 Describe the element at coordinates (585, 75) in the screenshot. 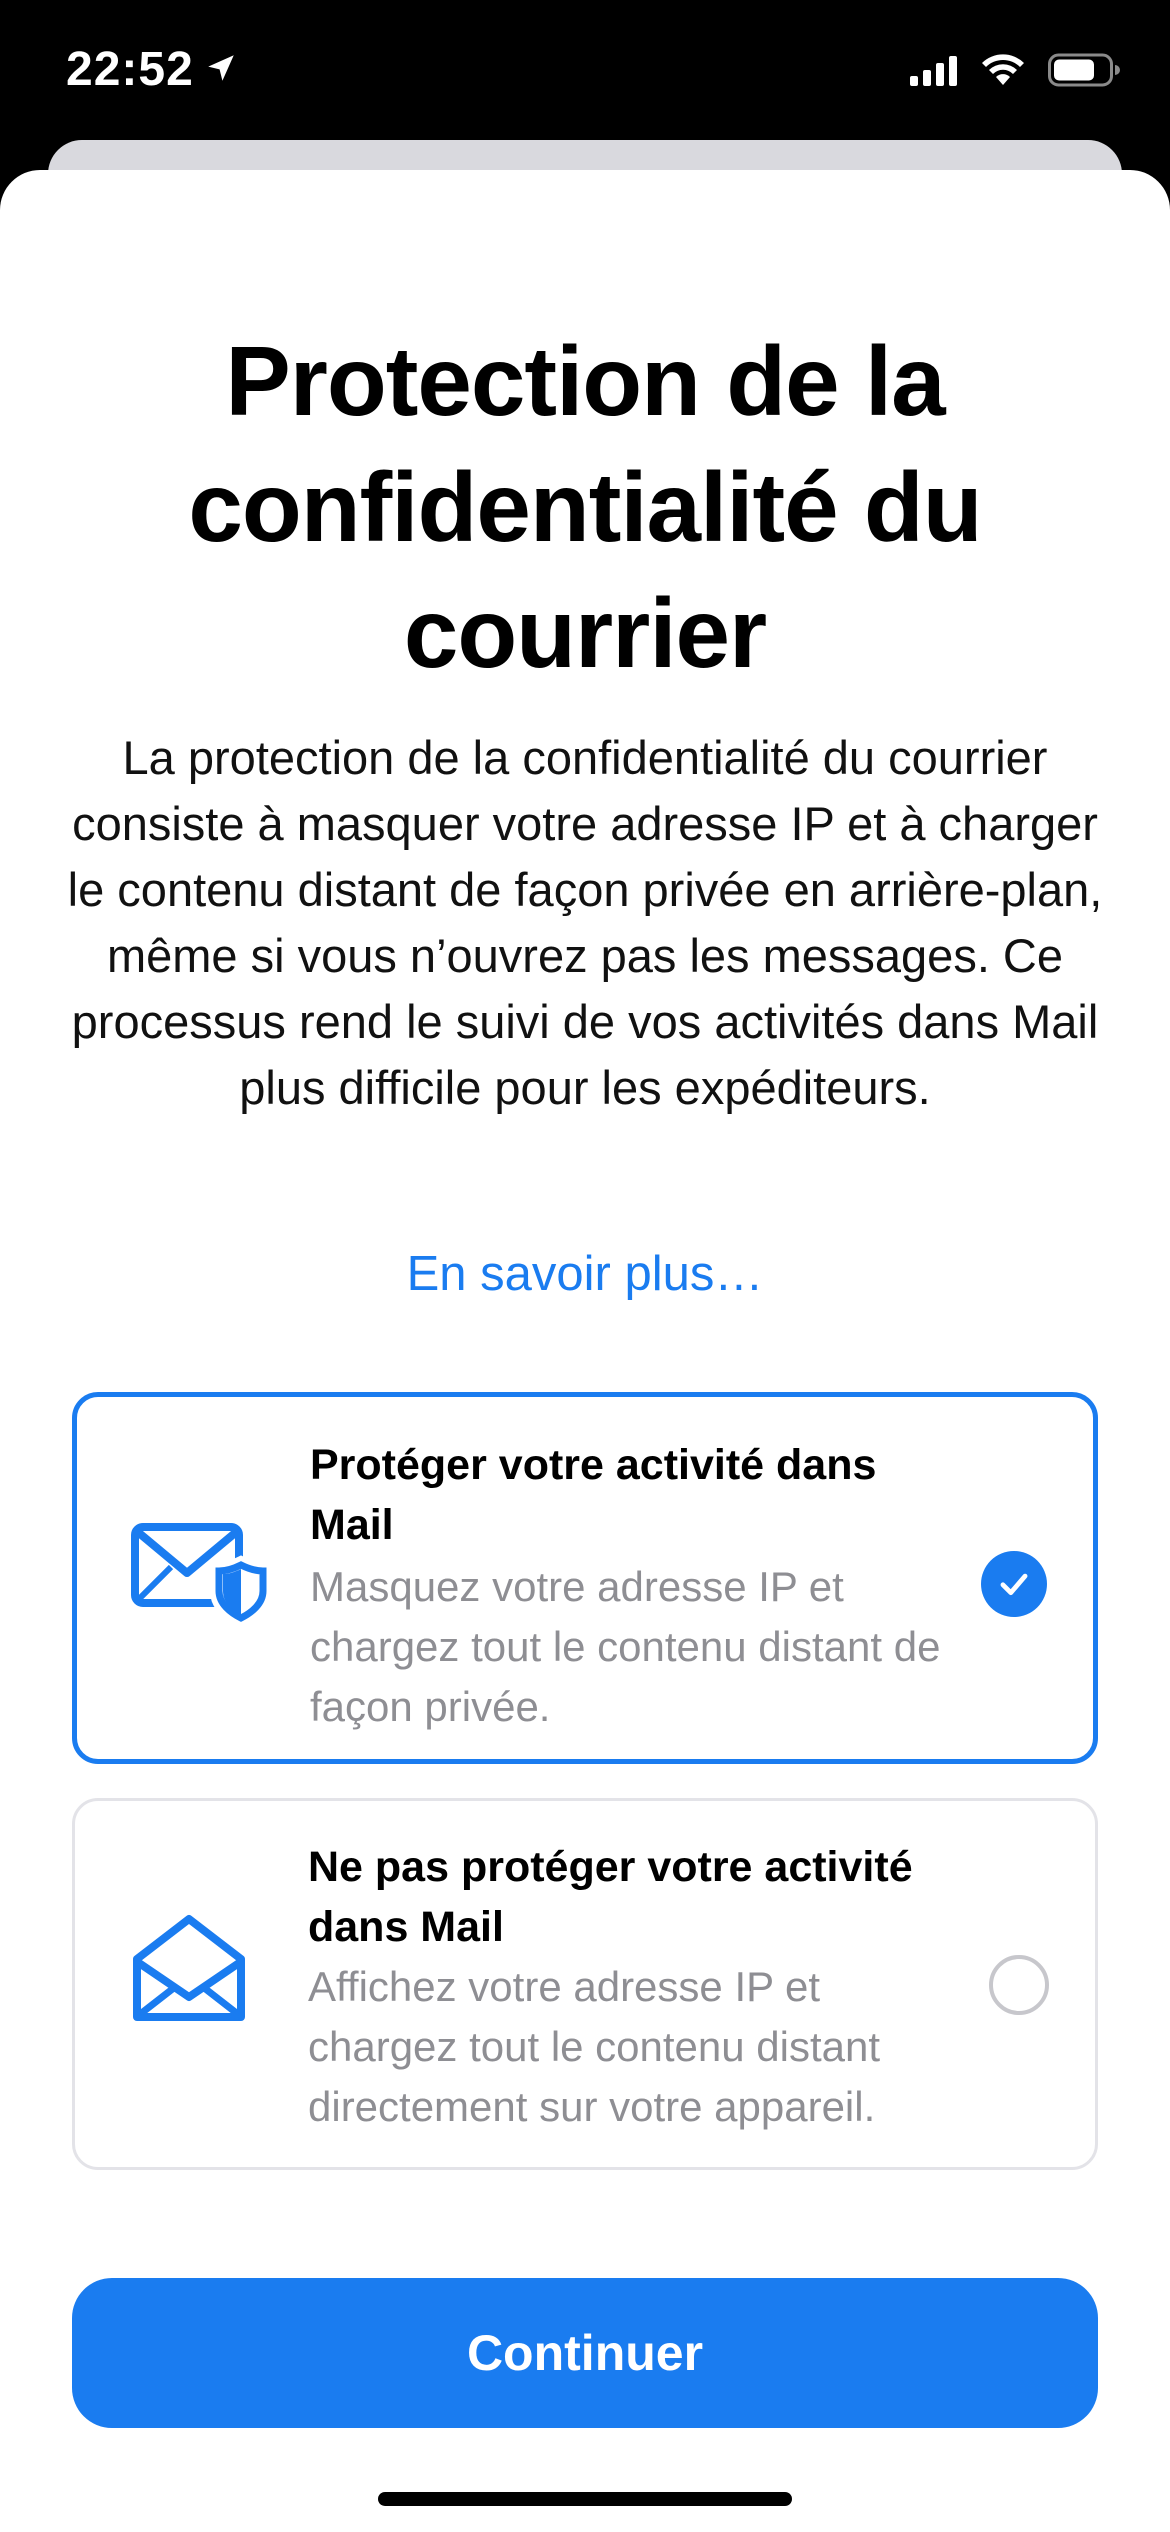

I see `status-bar: 22:52` at that location.